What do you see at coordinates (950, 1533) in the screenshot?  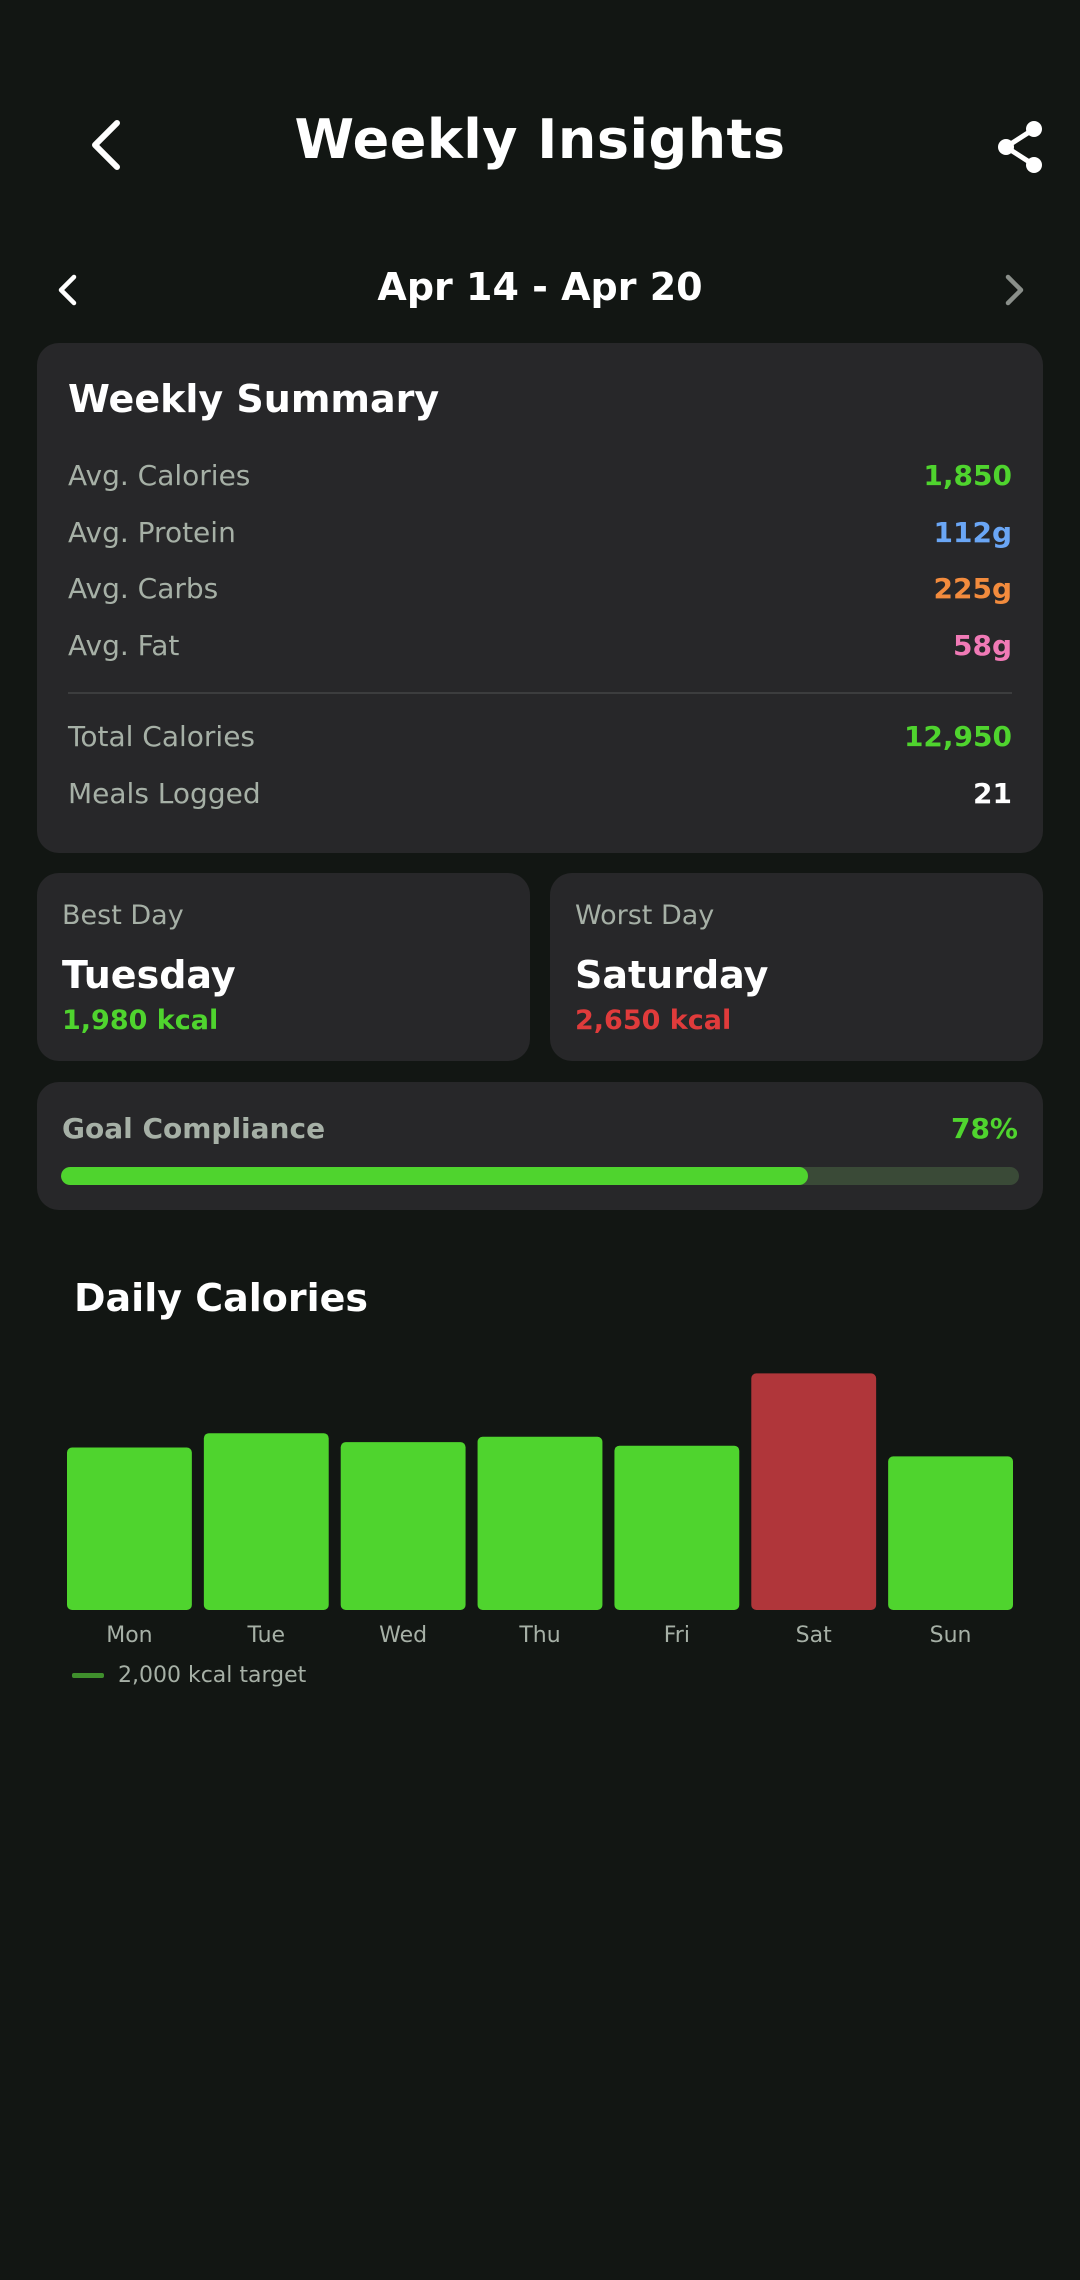 I see `bar-sun` at bounding box center [950, 1533].